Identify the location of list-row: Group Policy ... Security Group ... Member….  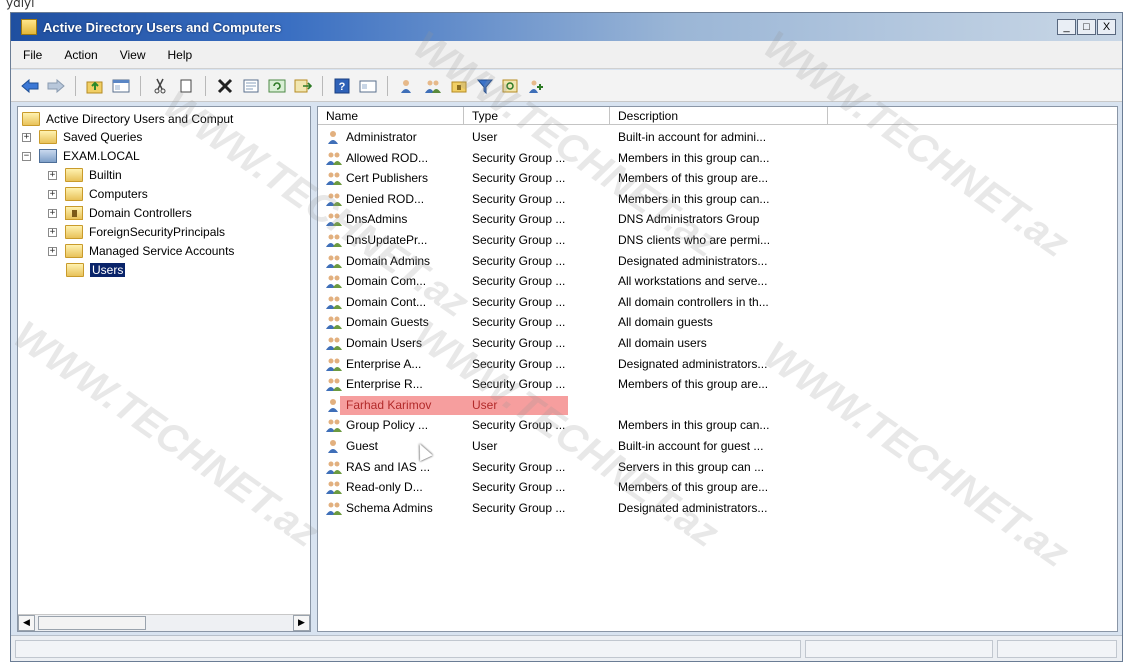
(717, 425).